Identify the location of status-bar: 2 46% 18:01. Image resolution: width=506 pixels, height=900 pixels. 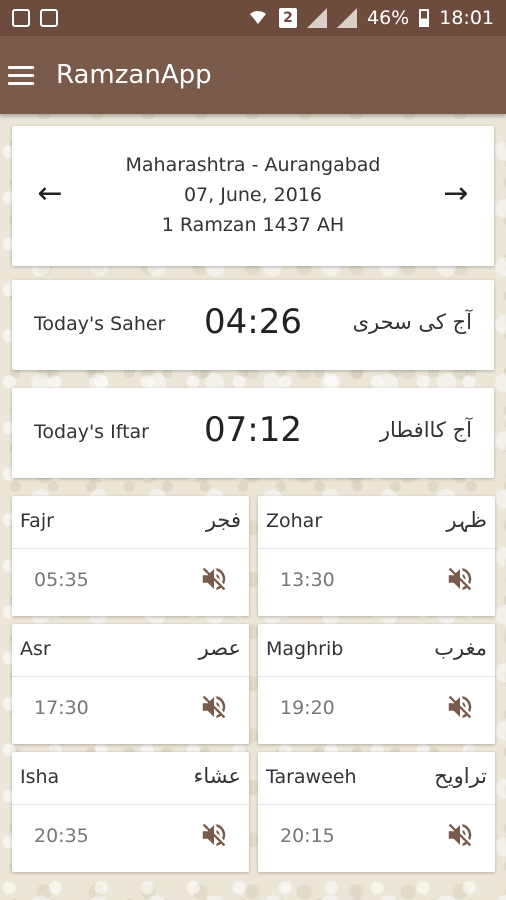
(253, 18).